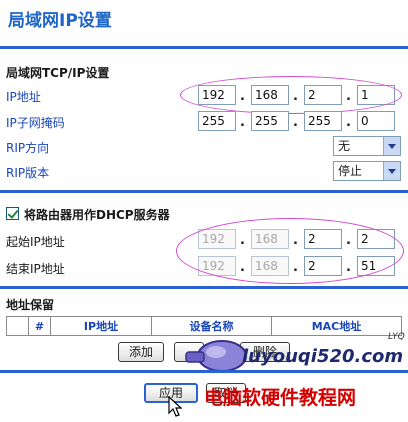  I want to click on rip-version-select: 停止, so click(367, 171).